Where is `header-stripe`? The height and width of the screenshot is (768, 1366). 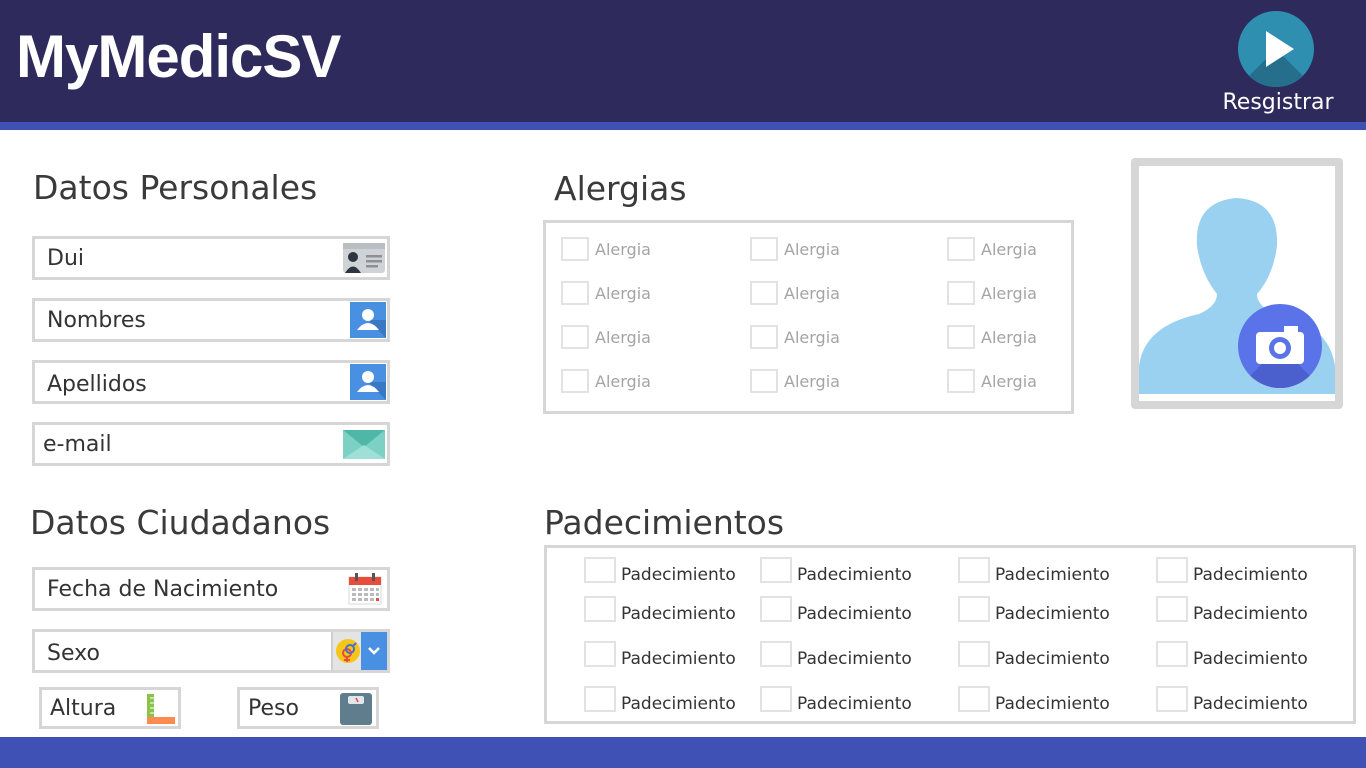 header-stripe is located at coordinates (683, 126).